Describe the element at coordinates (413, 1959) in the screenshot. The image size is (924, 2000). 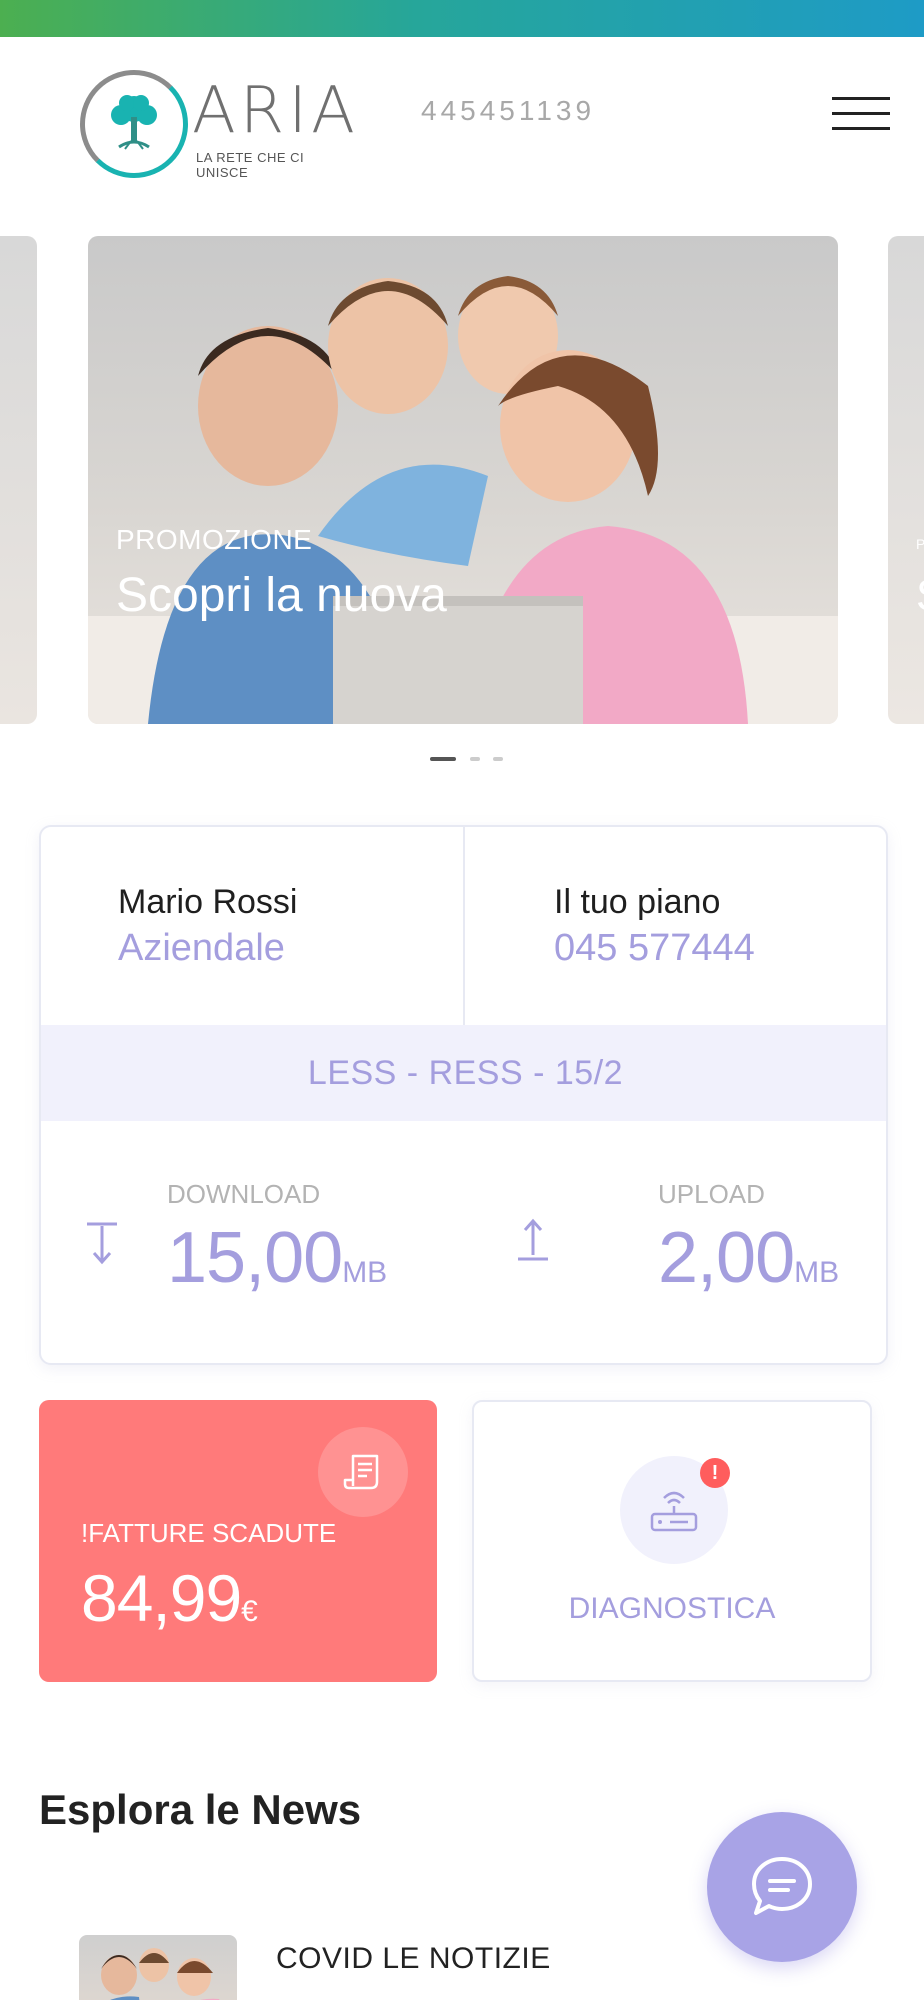
I see `news-item-title: COVID LE NOTIZIE` at that location.